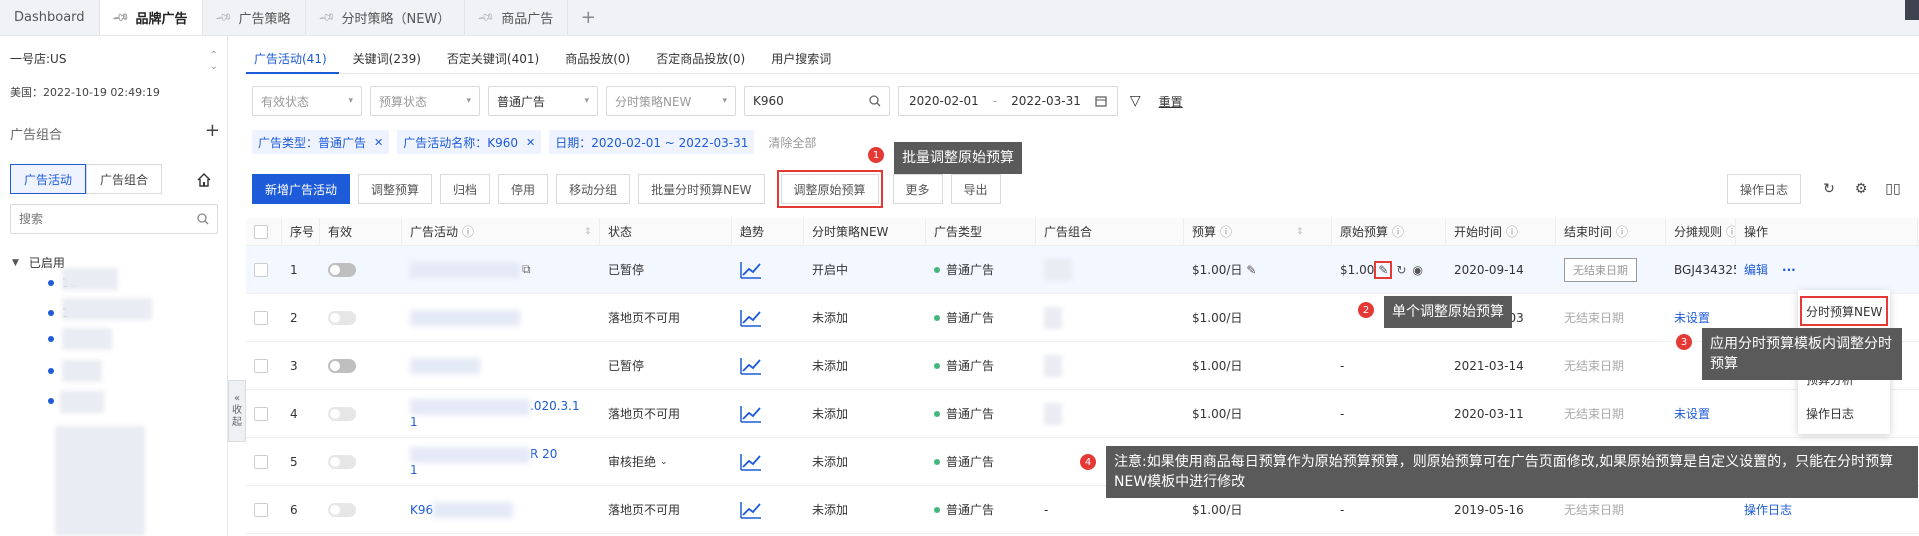  I want to click on store-select: 一号店:US ⌃ ⌄, so click(114, 61).